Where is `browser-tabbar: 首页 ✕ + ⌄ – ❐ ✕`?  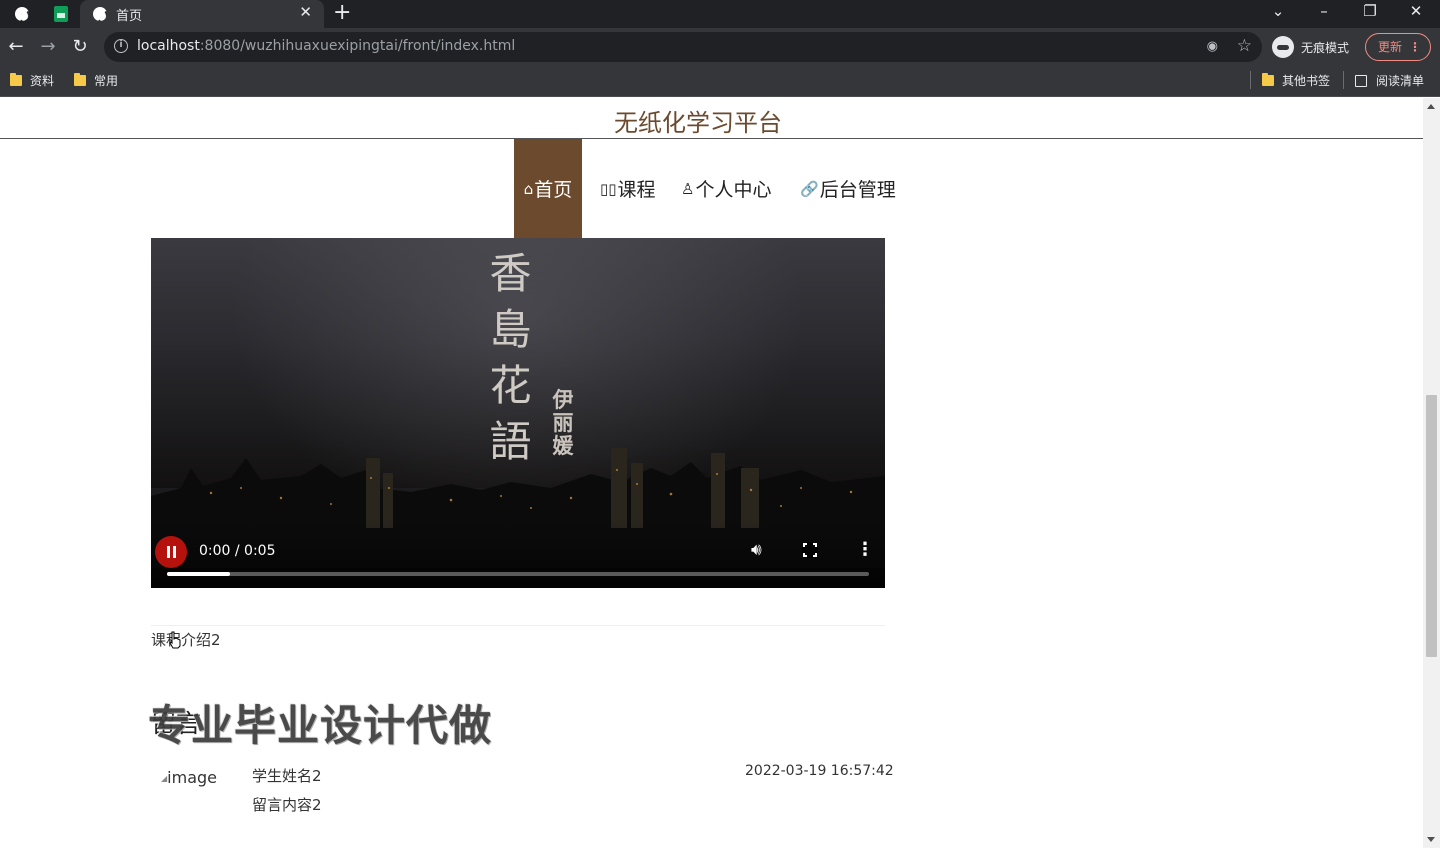 browser-tabbar: 首页 ✕ + ⌄ – ❐ ✕ is located at coordinates (720, 14).